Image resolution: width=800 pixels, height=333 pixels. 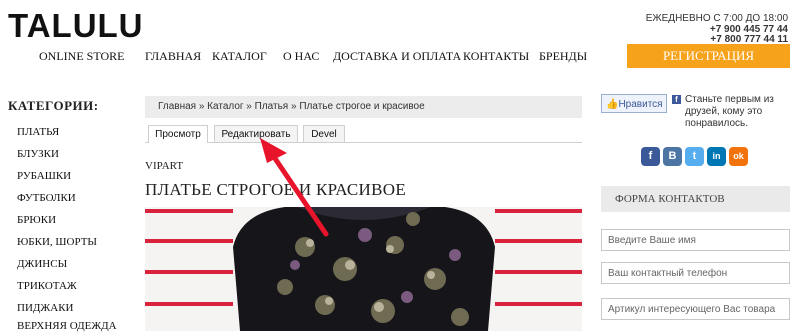 I want to click on name-field, so click(x=695, y=240).